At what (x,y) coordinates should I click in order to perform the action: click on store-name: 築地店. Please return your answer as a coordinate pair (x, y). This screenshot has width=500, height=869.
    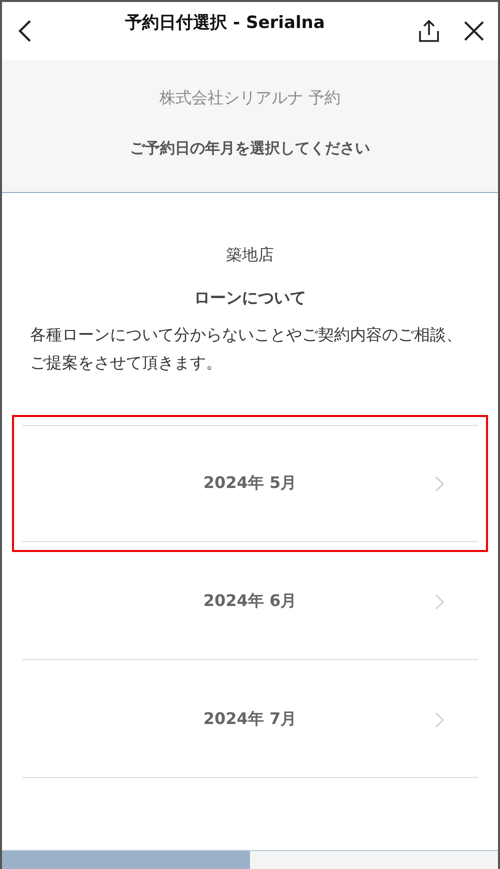
    Looking at the image, I should click on (250, 255).